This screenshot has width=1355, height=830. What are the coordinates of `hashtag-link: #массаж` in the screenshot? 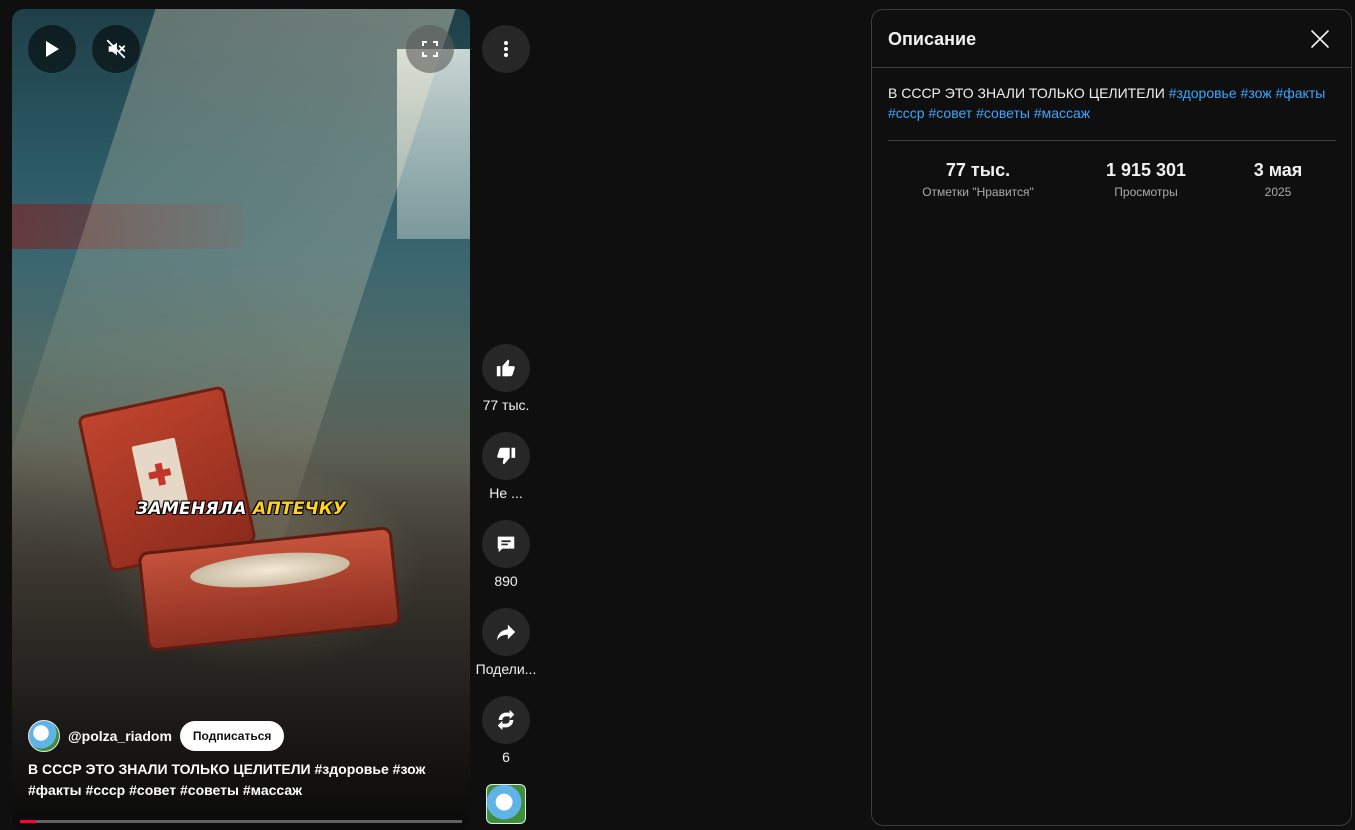 It's located at (1062, 113).